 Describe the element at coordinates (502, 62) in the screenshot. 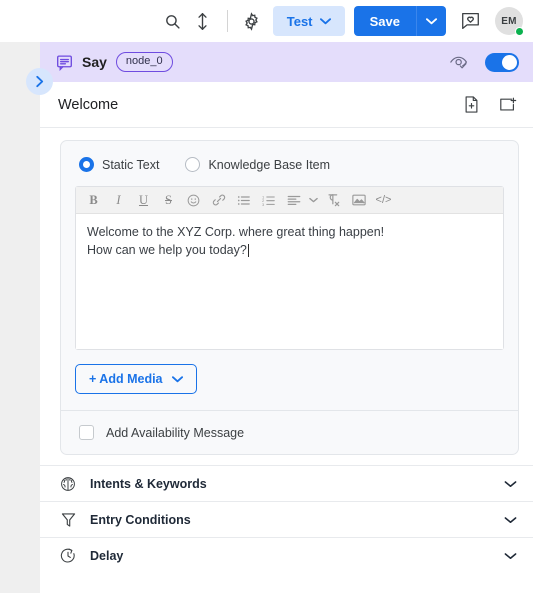

I see `node-enabled-toggle` at that location.